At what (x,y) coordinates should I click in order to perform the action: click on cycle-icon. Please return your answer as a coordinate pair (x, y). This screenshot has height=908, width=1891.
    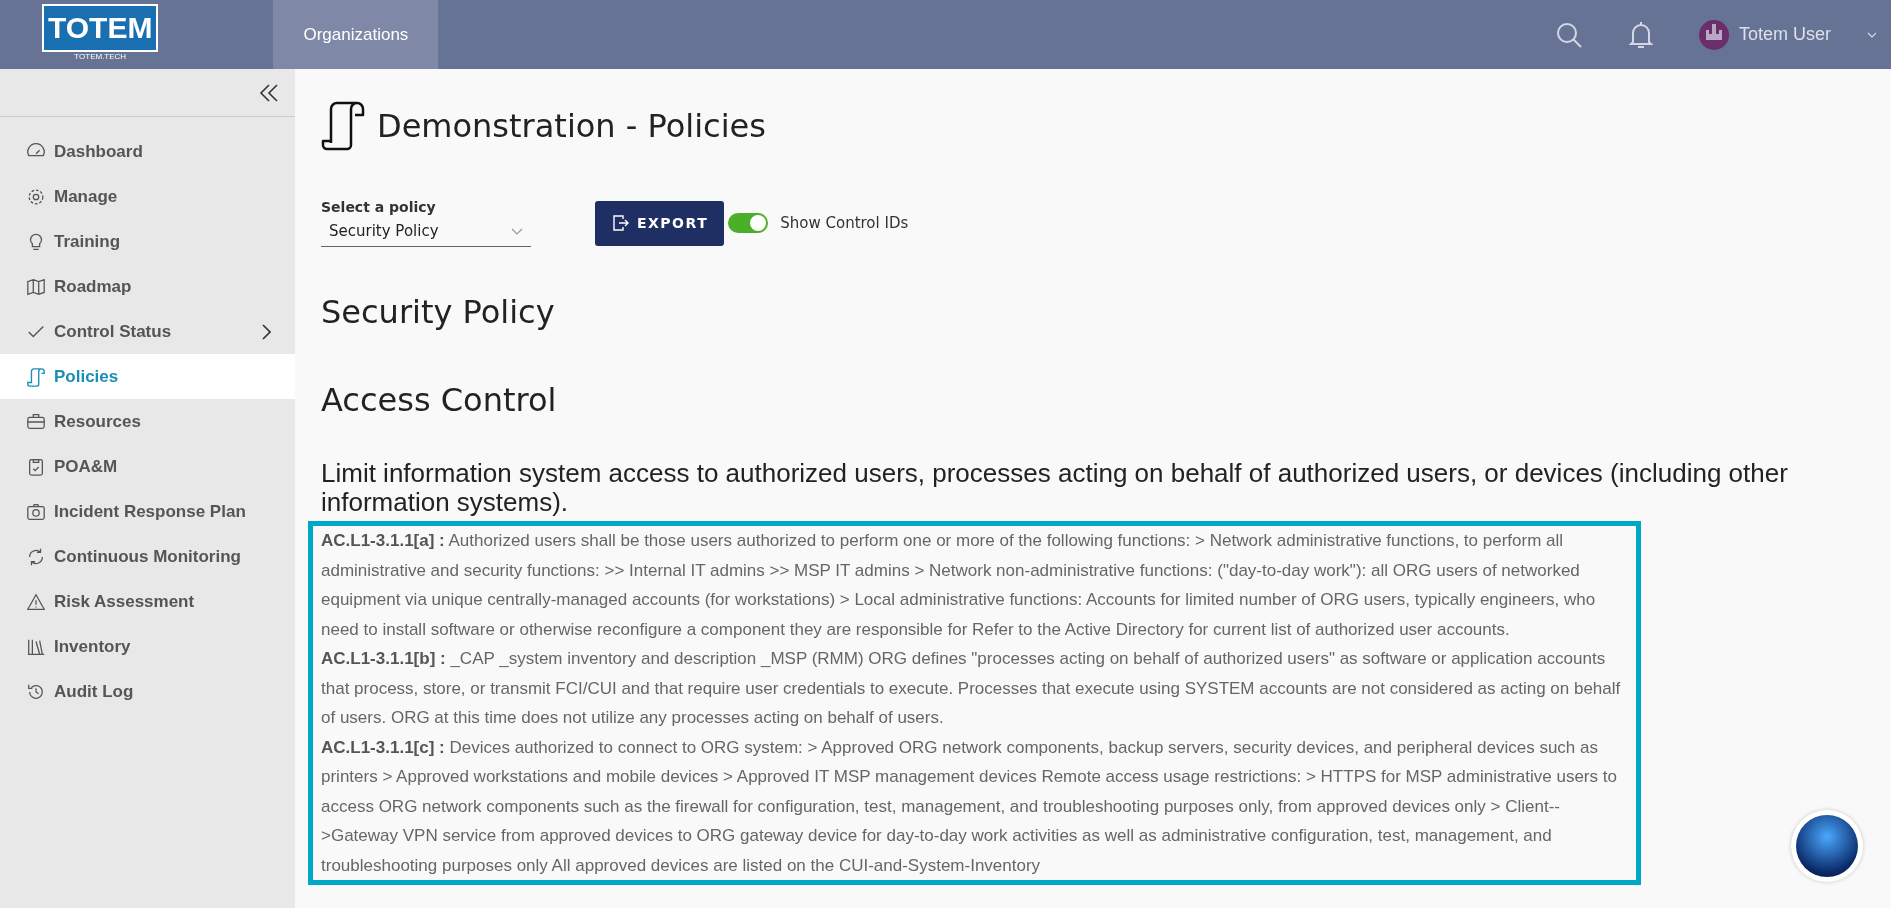
    Looking at the image, I should click on (36, 556).